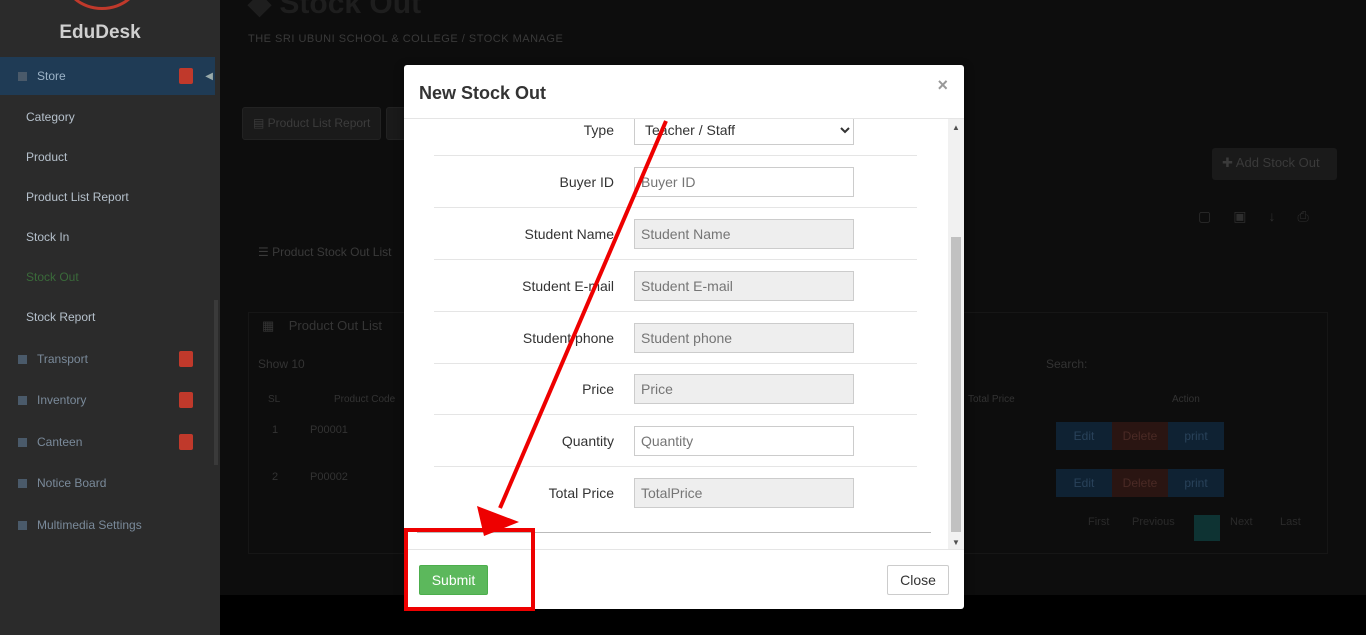 Image resolution: width=1366 pixels, height=635 pixels. What do you see at coordinates (60, 442) in the screenshot?
I see `sidebar-item-label: Canteen` at bounding box center [60, 442].